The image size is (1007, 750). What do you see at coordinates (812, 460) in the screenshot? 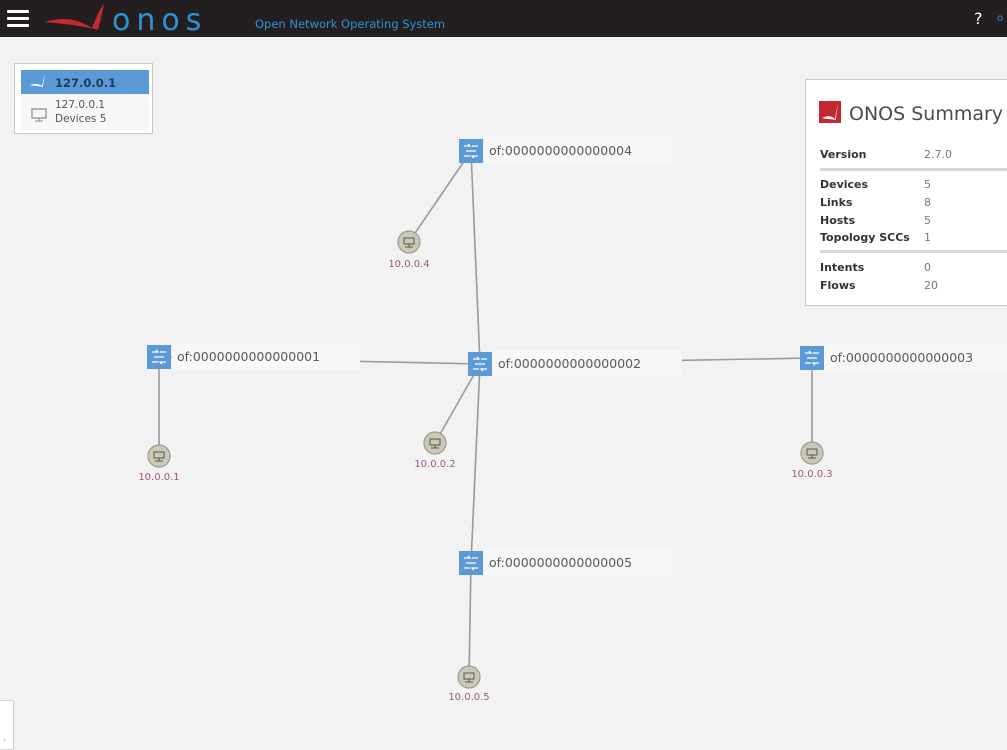
I see `host-10-0-0-3: 10.0.0.3` at bounding box center [812, 460].